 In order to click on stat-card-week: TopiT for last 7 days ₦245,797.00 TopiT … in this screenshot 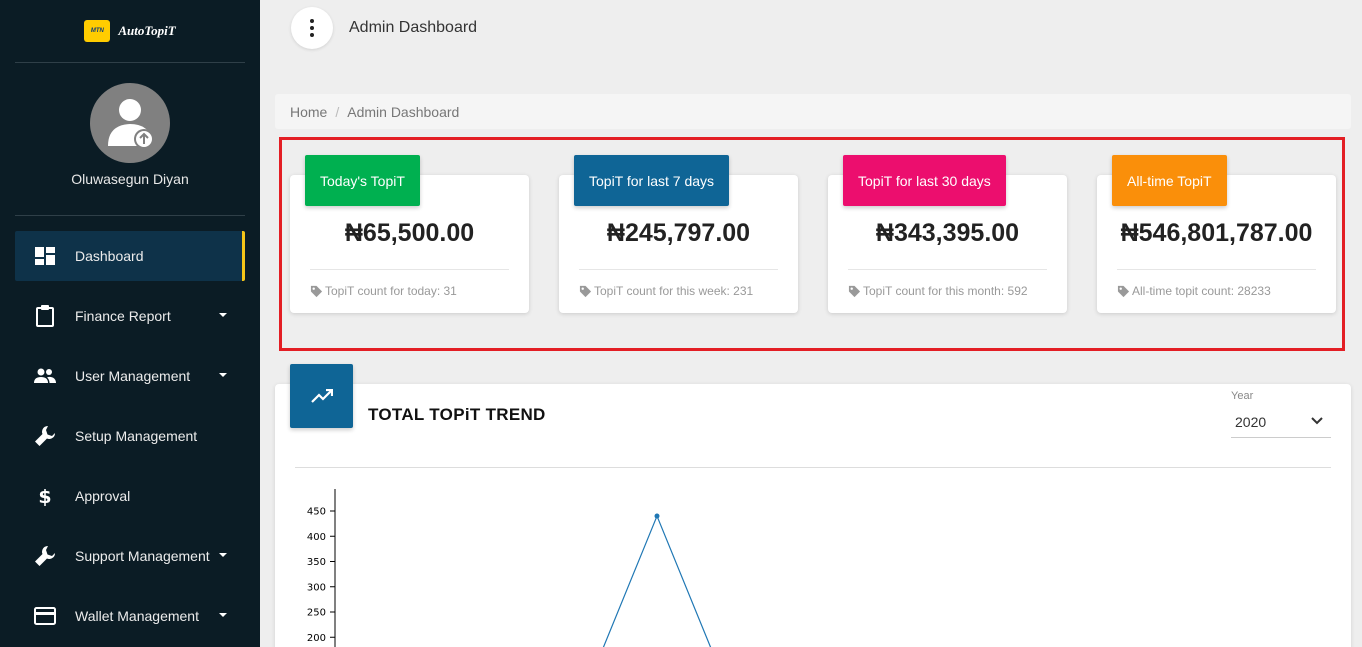, I will do `click(678, 234)`.